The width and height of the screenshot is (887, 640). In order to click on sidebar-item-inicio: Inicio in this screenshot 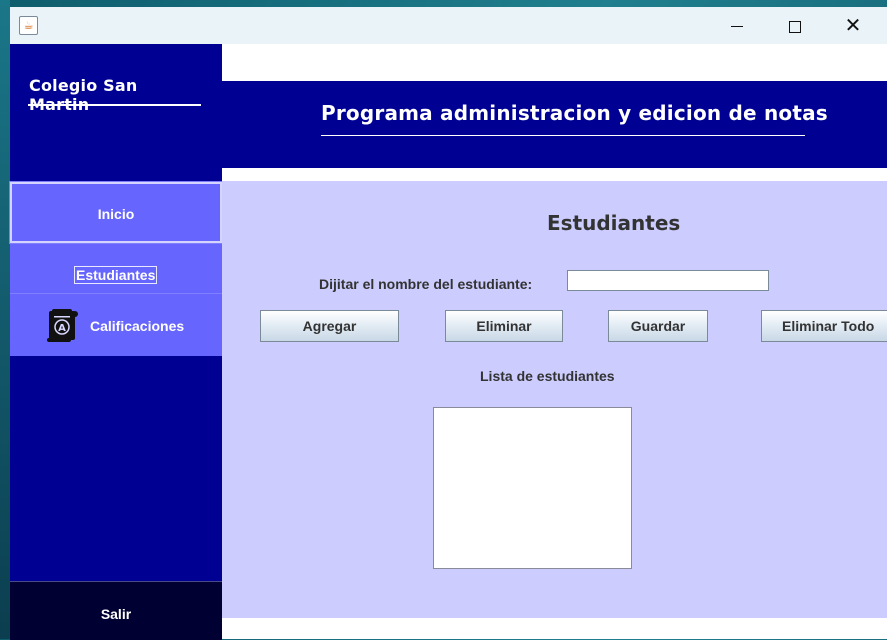, I will do `click(116, 212)`.